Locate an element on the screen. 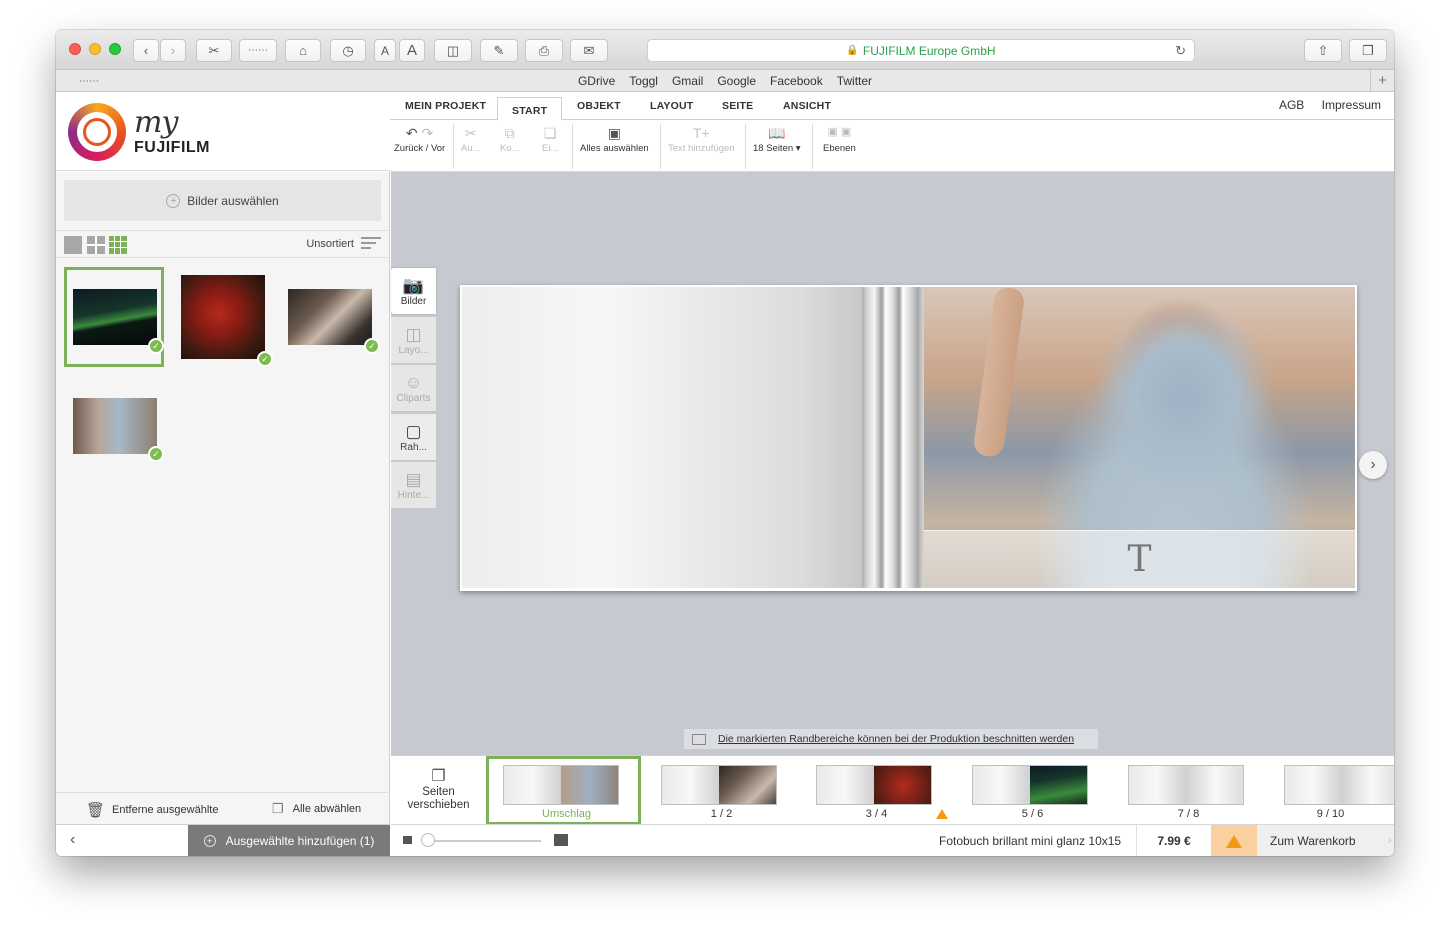  view-medium-icon is located at coordinates (96, 245).